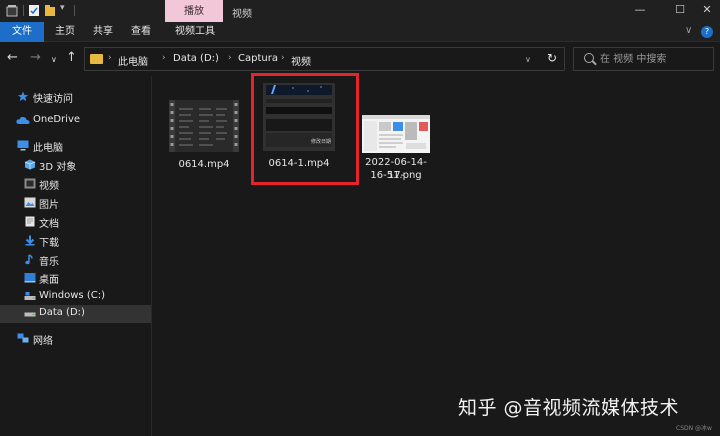 Image resolution: width=720 pixels, height=436 pixels. Describe the element at coordinates (75, 260) in the screenshot. I see `sidebar-item-music: 音乐` at that location.